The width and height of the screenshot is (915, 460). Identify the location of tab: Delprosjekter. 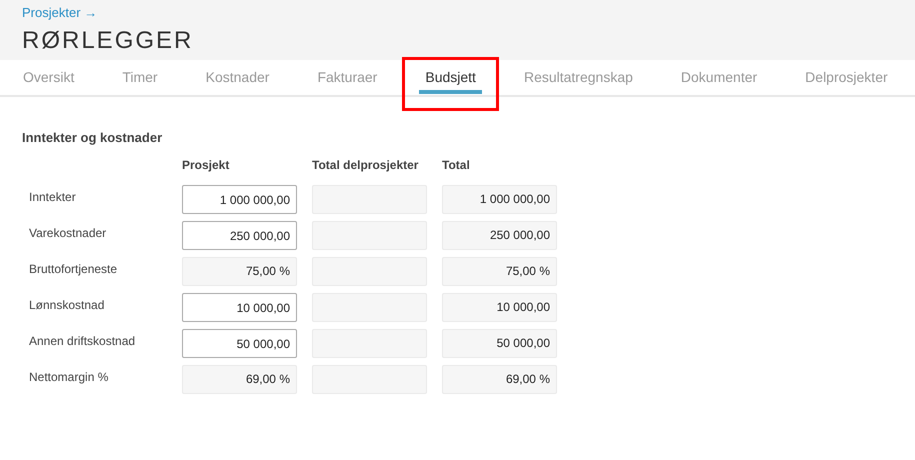
(846, 77).